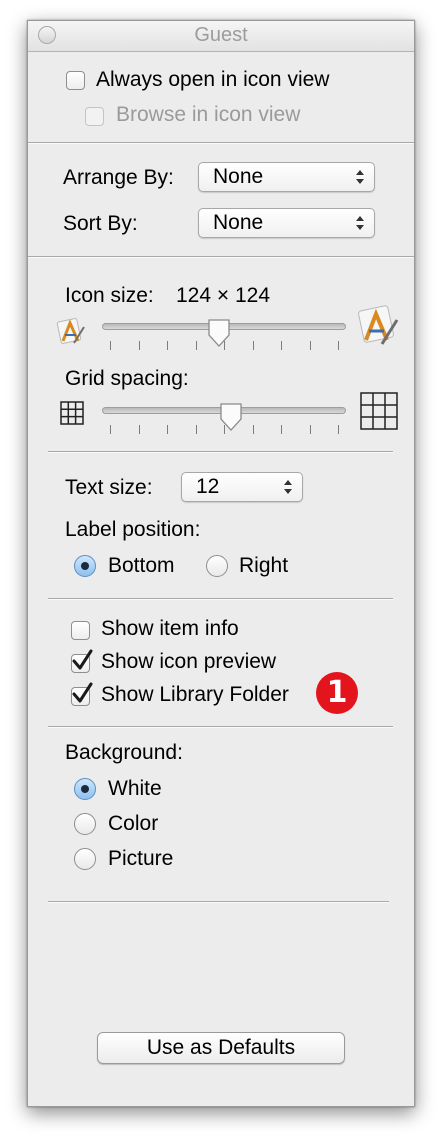  I want to click on label-position-bottom-label: Bottom, so click(141, 565).